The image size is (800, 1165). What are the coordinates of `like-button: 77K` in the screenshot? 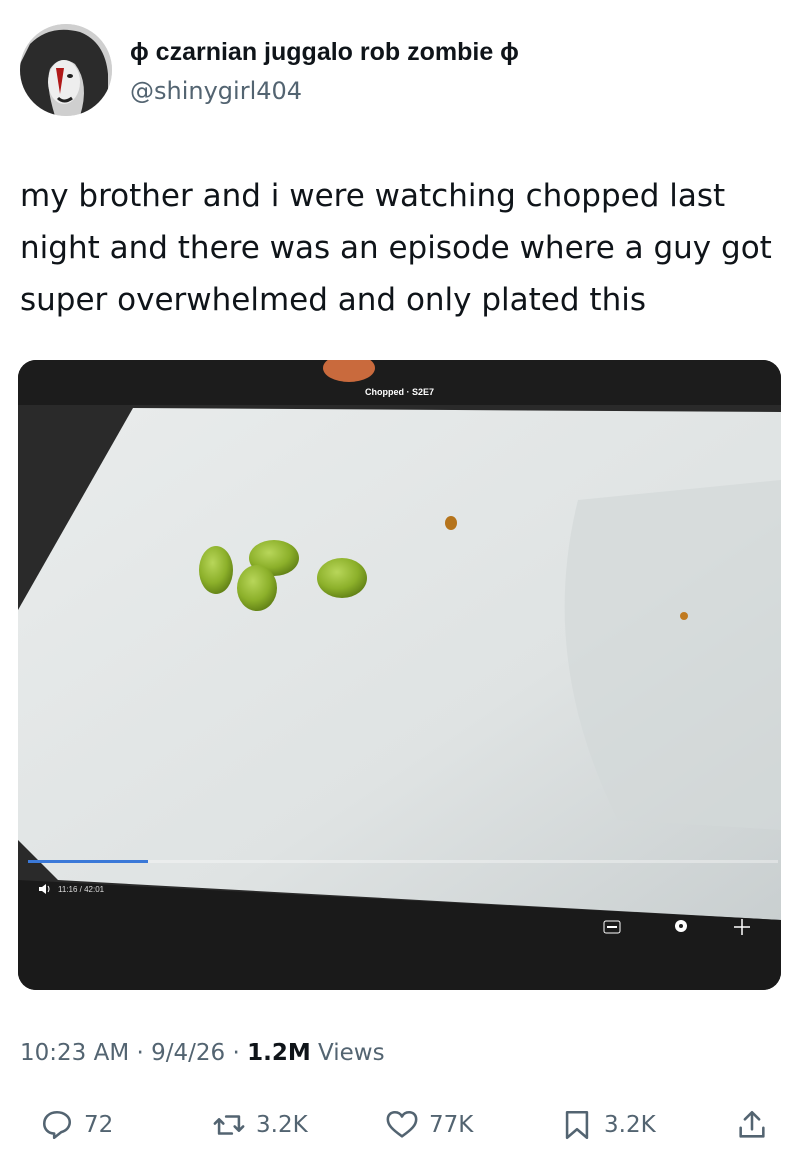 It's located at (429, 1125).